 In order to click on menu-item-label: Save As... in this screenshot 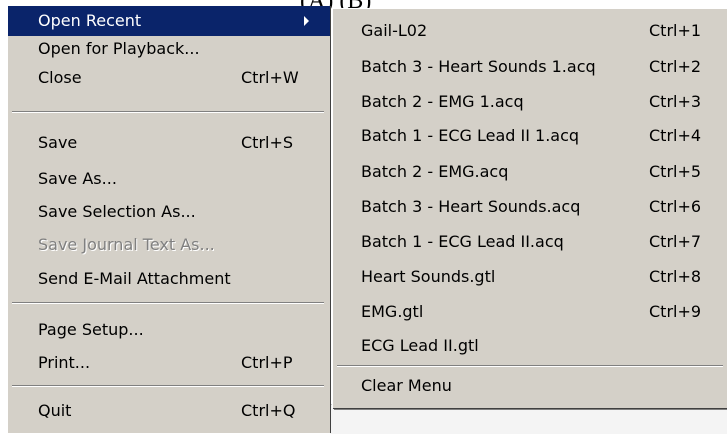, I will do `click(77, 178)`.